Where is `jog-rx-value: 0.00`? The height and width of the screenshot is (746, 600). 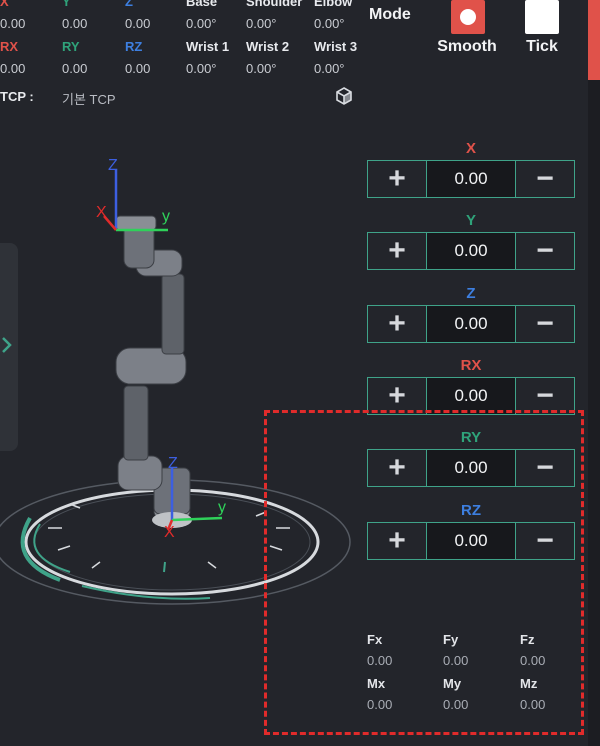
jog-rx-value: 0.00 is located at coordinates (471, 396).